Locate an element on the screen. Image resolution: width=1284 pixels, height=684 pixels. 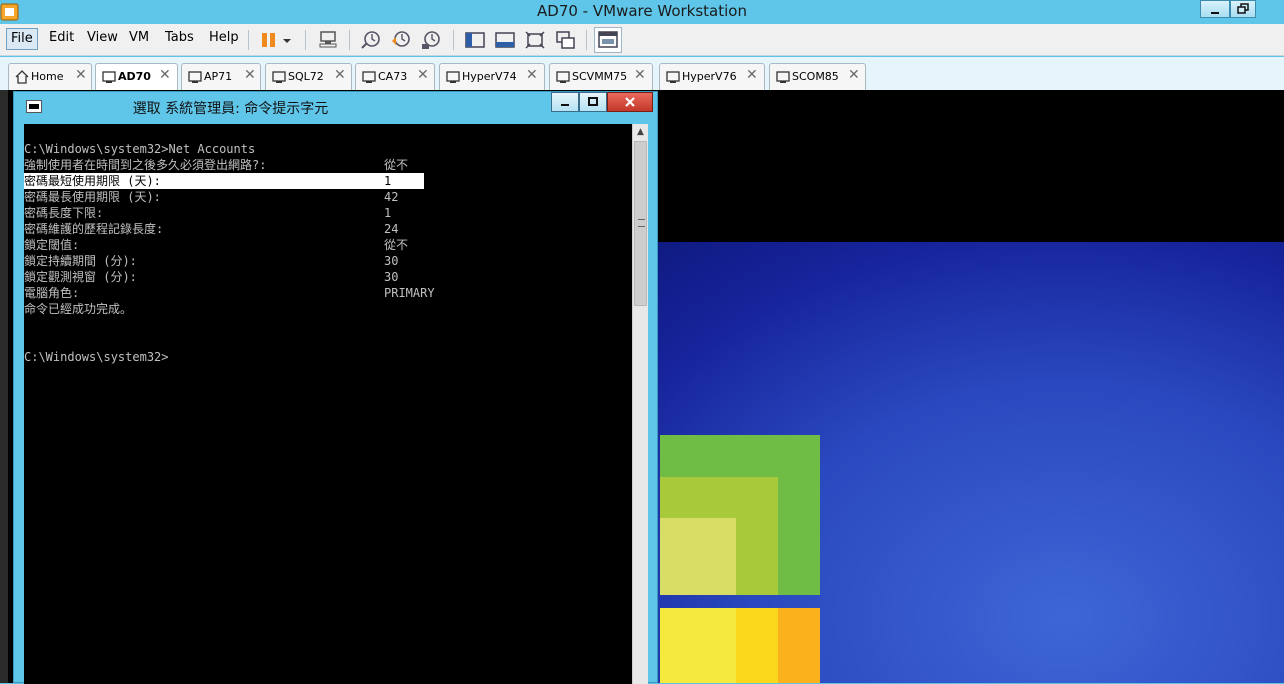
cmd-output-row: 鎖定閾值: 從不 is located at coordinates (224, 245).